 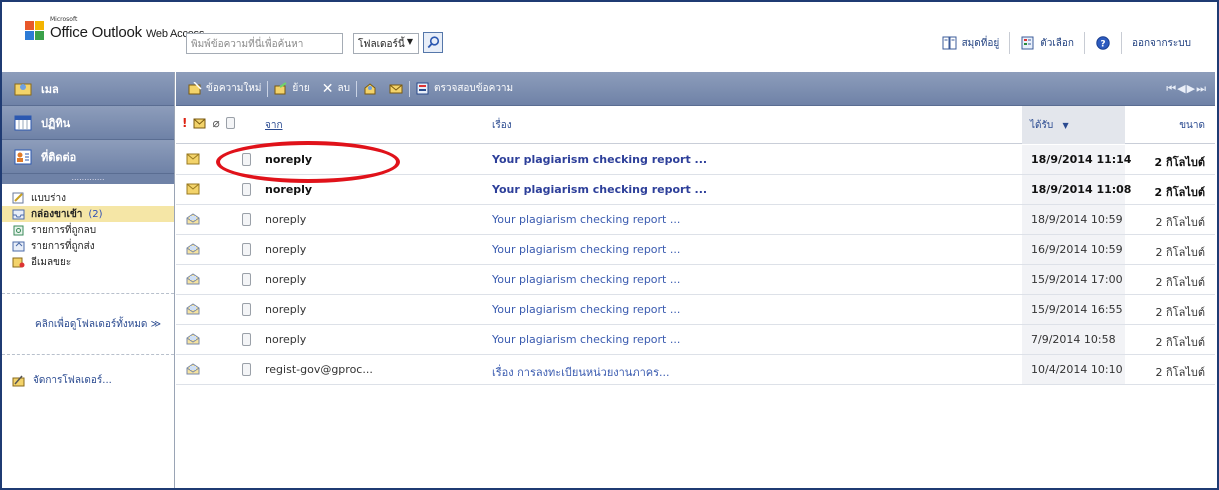 What do you see at coordinates (50, 89) in the screenshot?
I see `nav-mail-label: เมล` at bounding box center [50, 89].